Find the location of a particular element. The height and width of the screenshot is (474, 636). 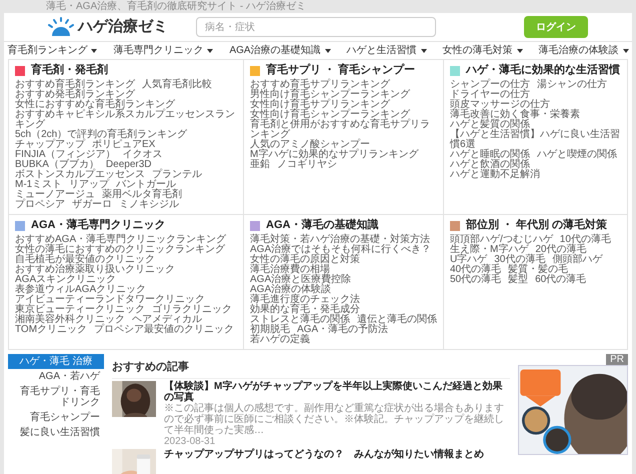

menu-link: おすすめ発毛剤ランキング is located at coordinates (75, 95).